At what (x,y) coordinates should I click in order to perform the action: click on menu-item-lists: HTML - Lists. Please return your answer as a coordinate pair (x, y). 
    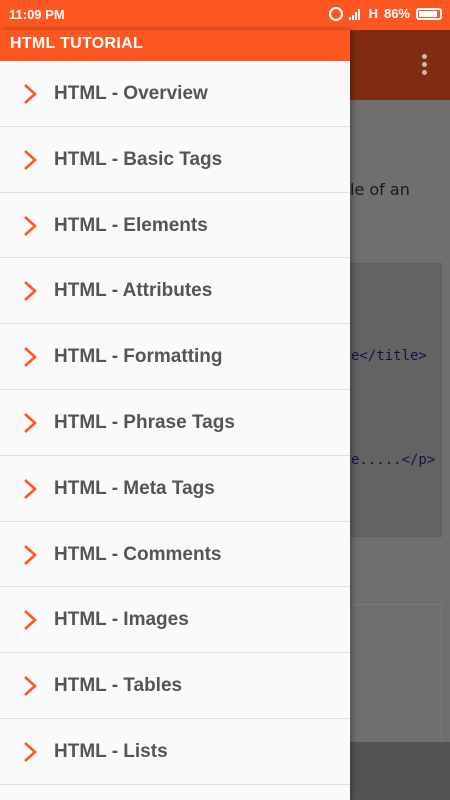
    Looking at the image, I should click on (175, 751).